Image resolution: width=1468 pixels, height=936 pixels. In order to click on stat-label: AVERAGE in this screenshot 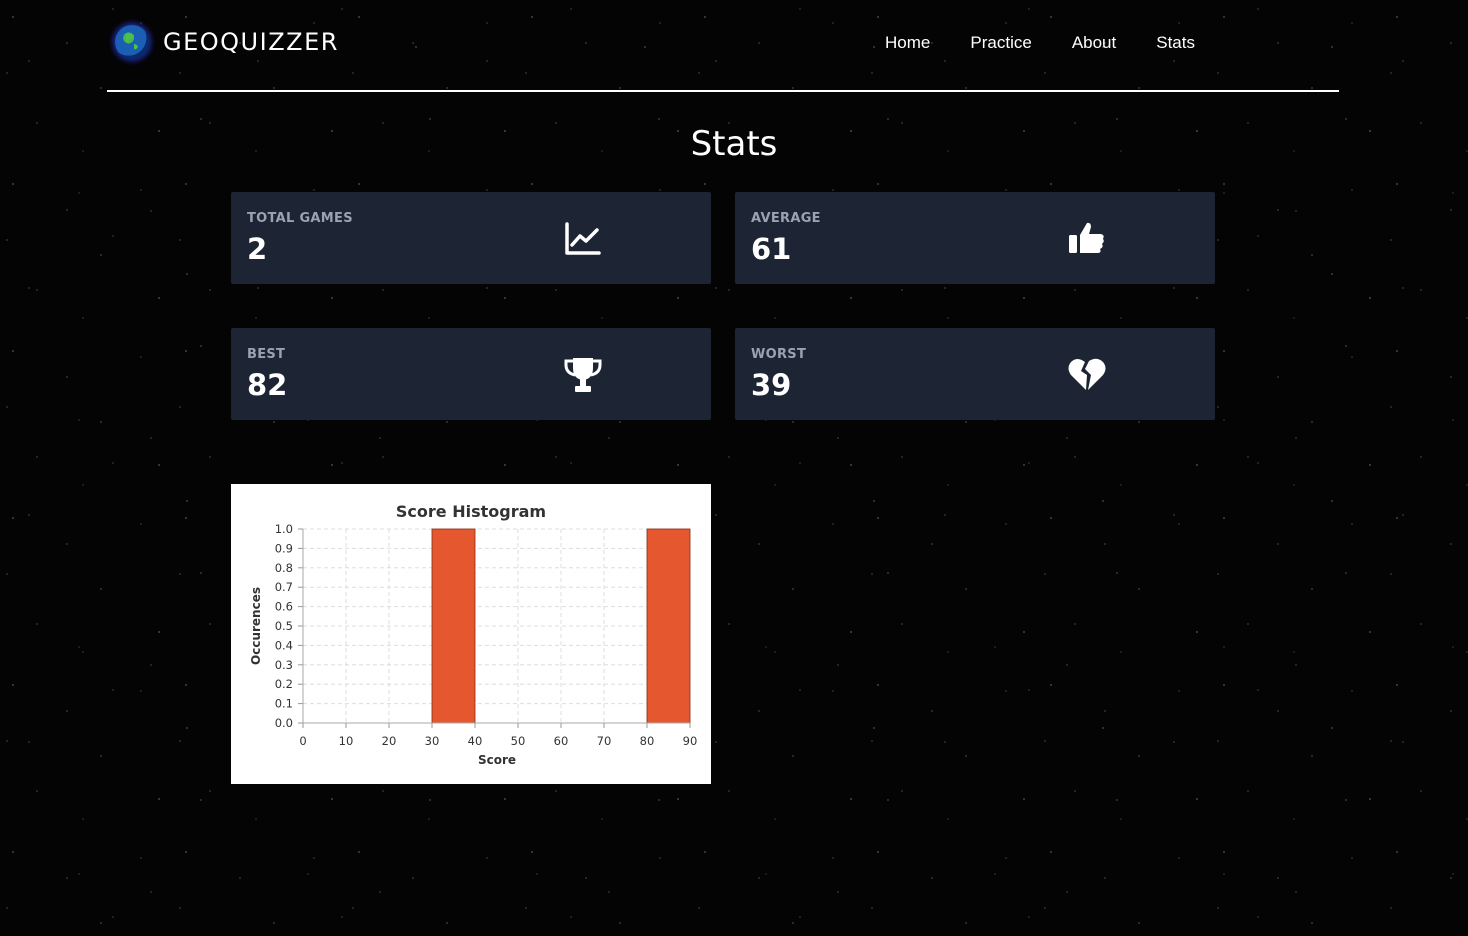, I will do `click(786, 218)`.